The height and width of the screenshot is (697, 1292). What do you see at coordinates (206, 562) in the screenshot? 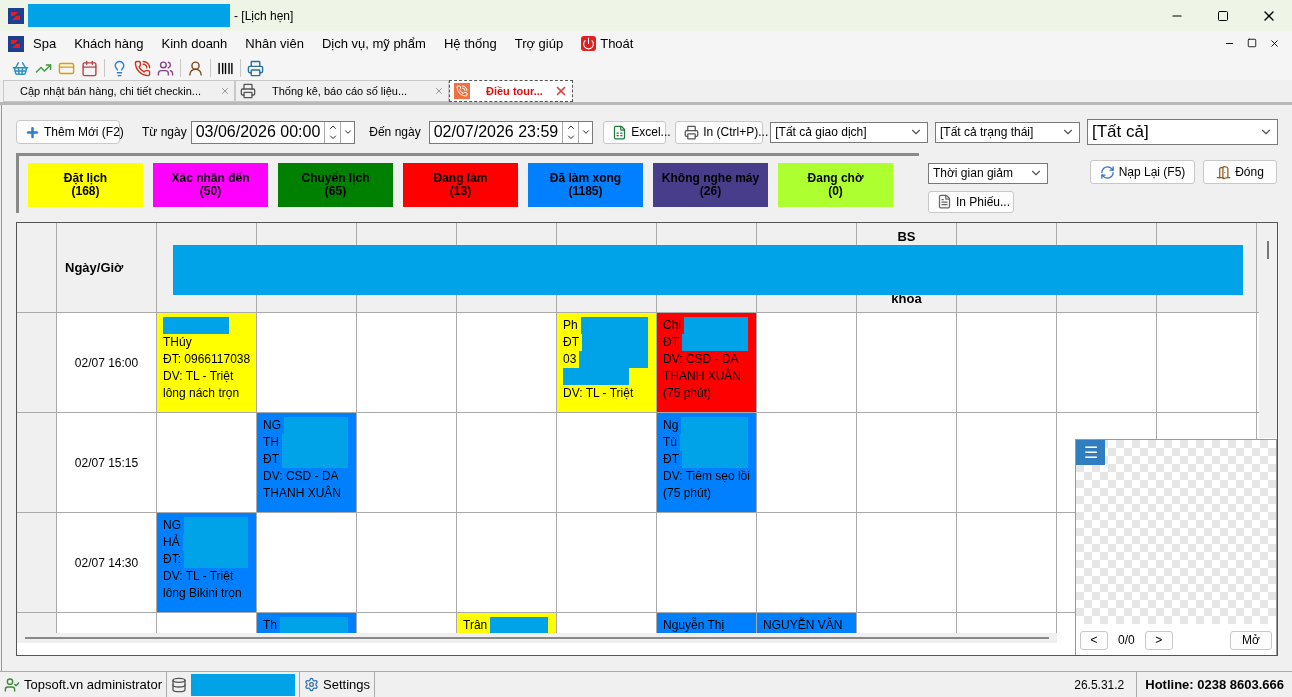
I see `appointment-card: NG HẢ ĐT: DV: TL - Triệt lông Bikini trọn` at bounding box center [206, 562].